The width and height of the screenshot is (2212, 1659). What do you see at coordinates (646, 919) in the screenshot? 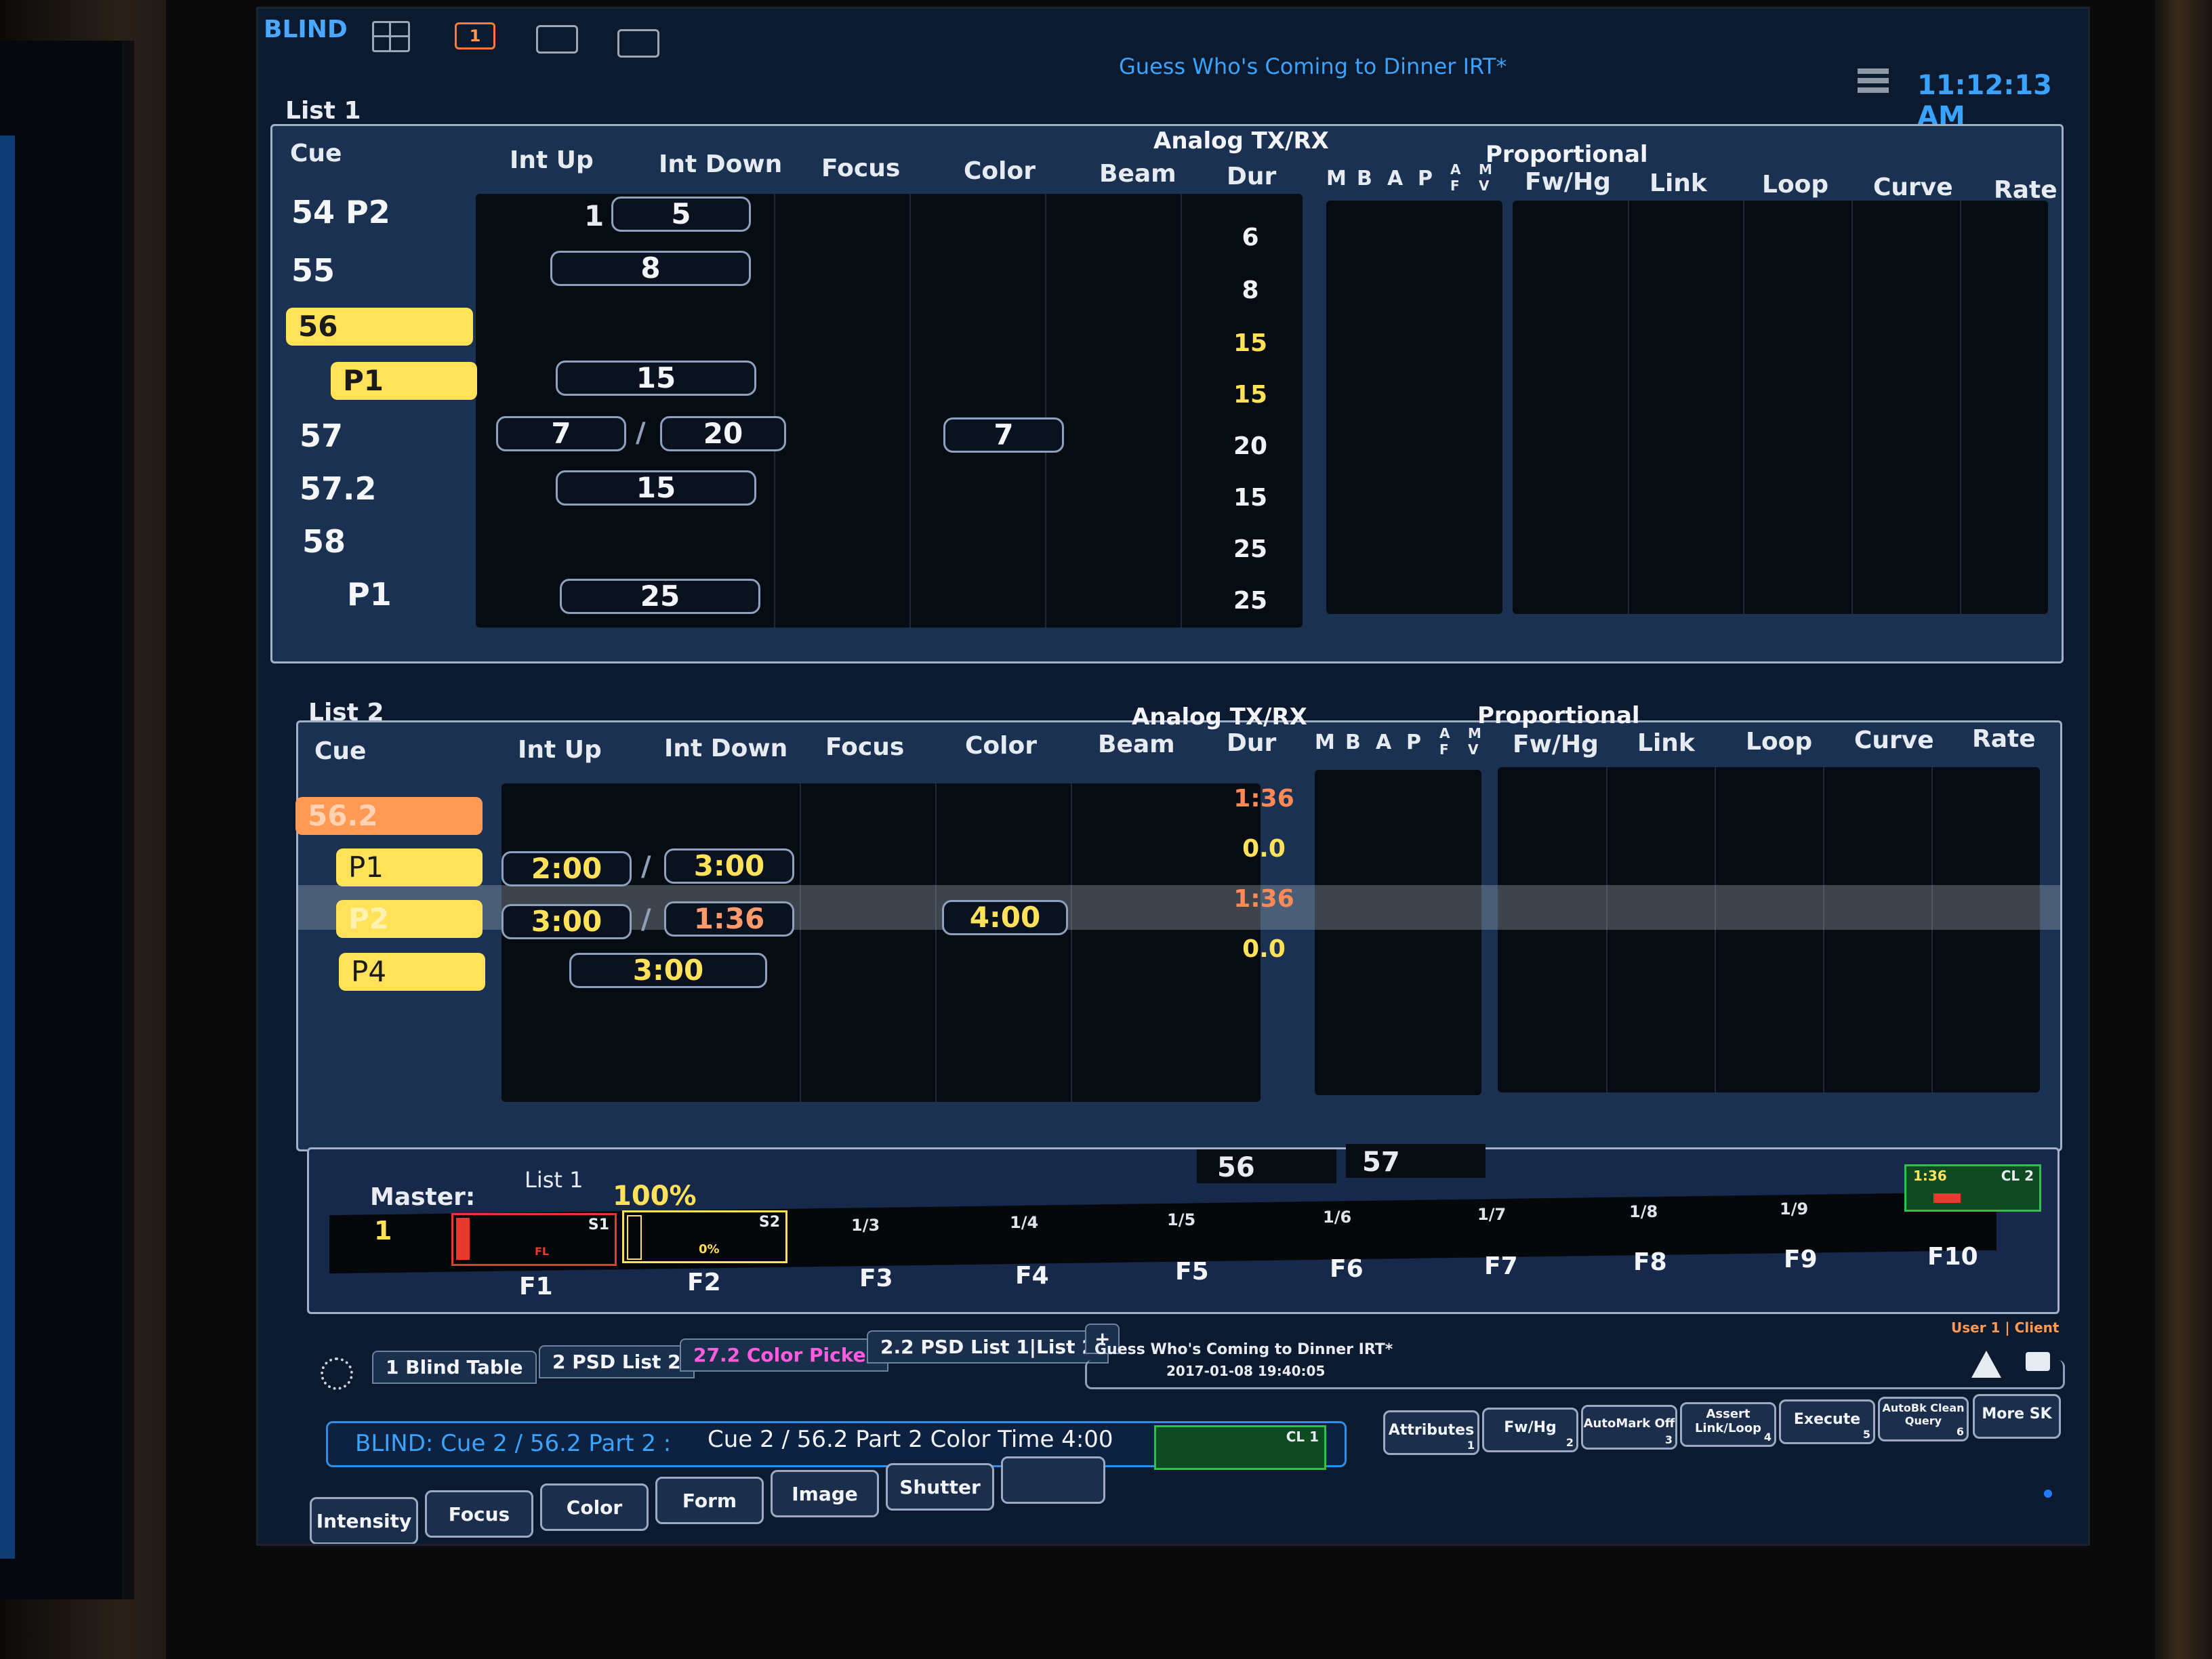
I see `list2-row3-slash: /` at bounding box center [646, 919].